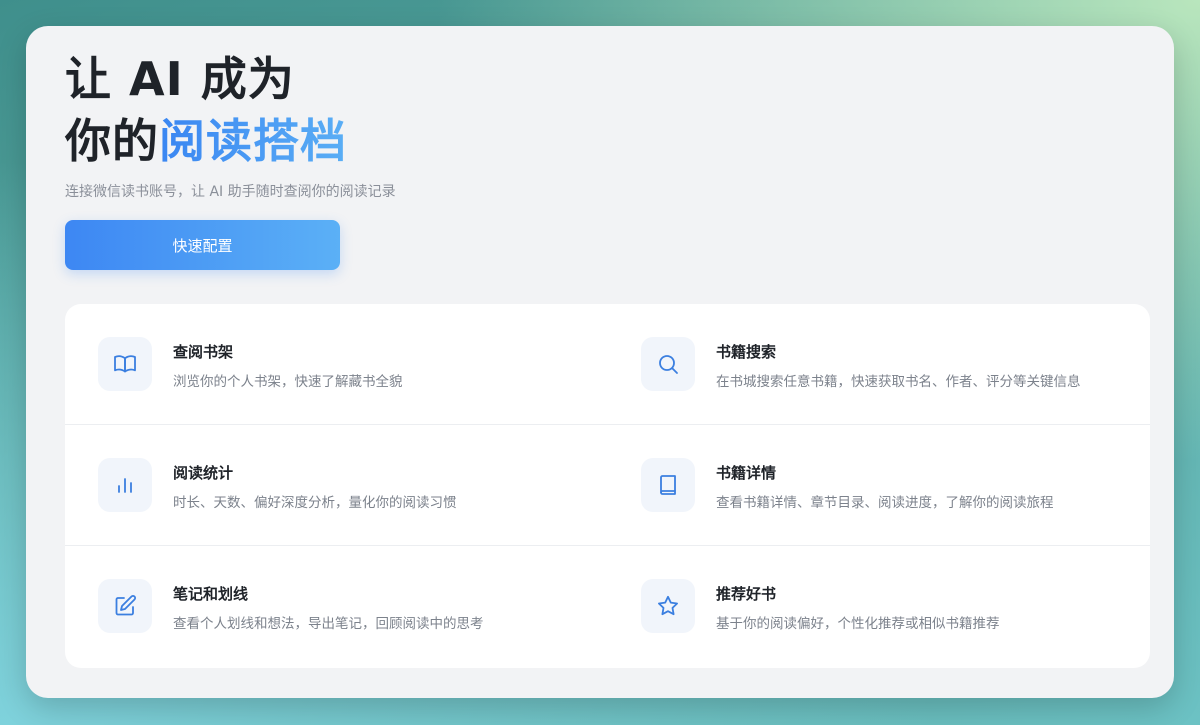  What do you see at coordinates (746, 473) in the screenshot?
I see `feature-title: 书籍详情` at bounding box center [746, 473].